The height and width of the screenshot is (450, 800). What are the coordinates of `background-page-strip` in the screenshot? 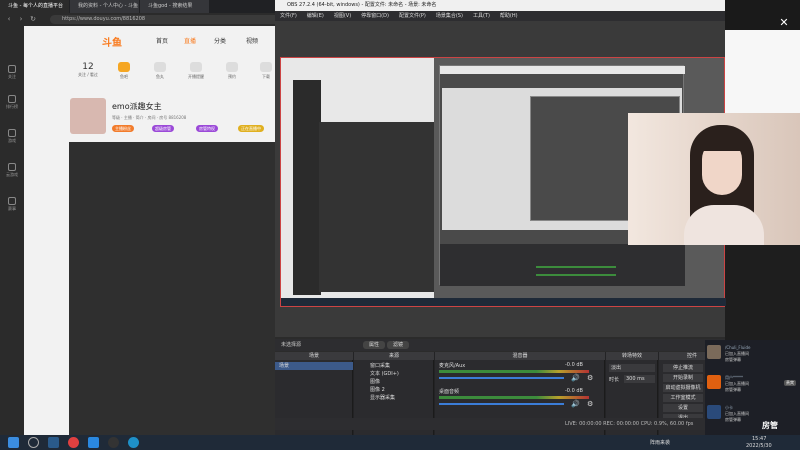 It's located at (762, 71).